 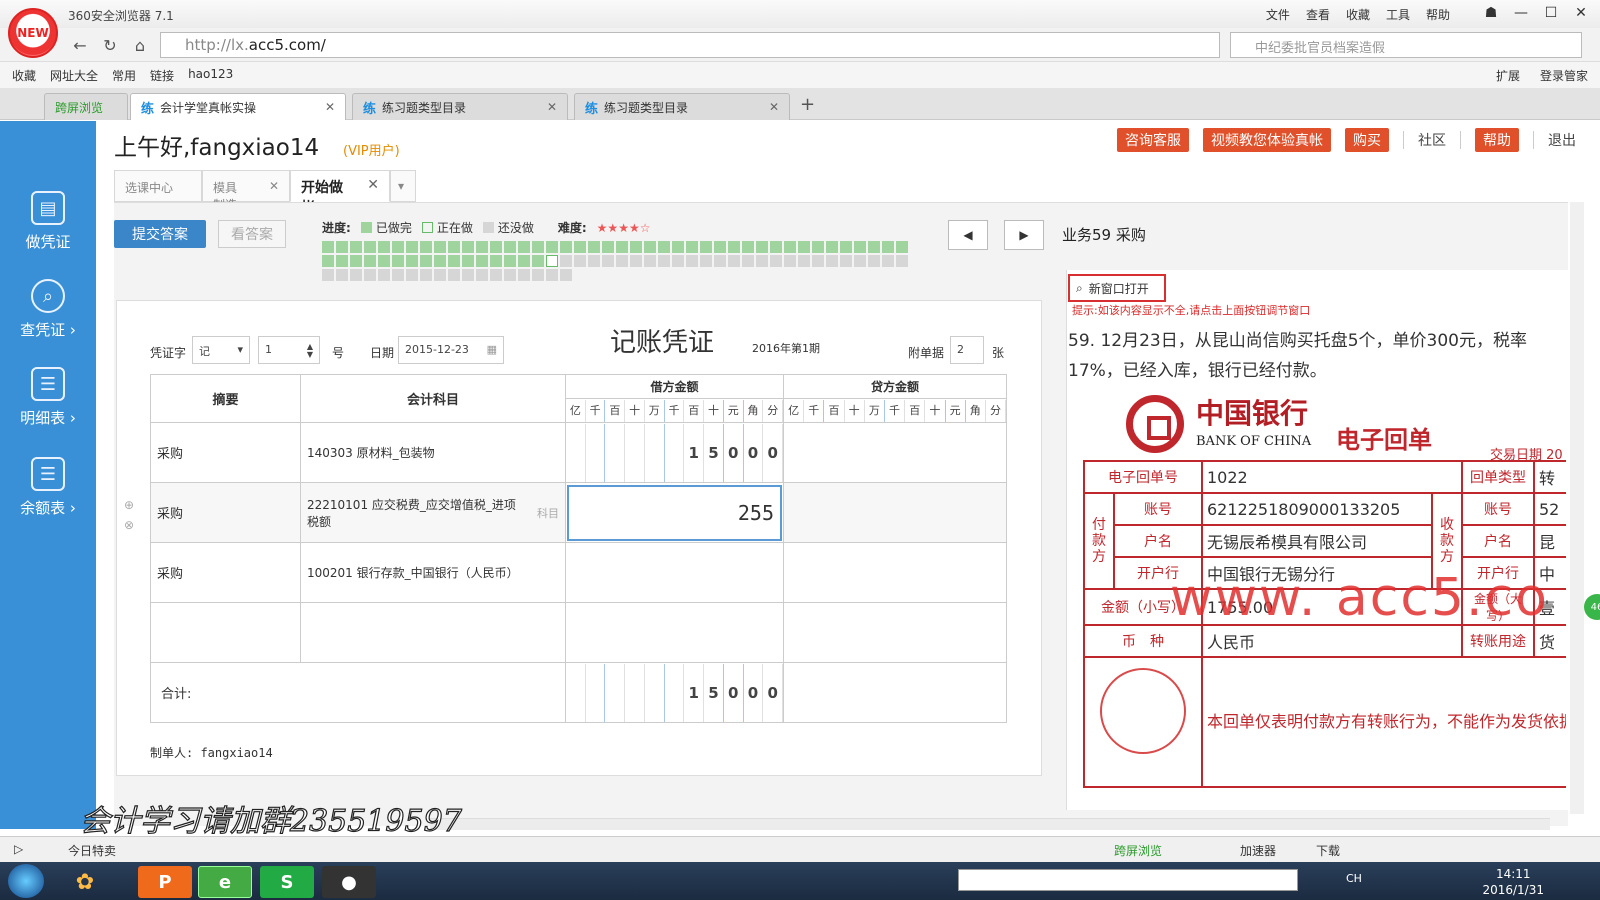 I want to click on taskbar-search-input, so click(x=1128, y=880).